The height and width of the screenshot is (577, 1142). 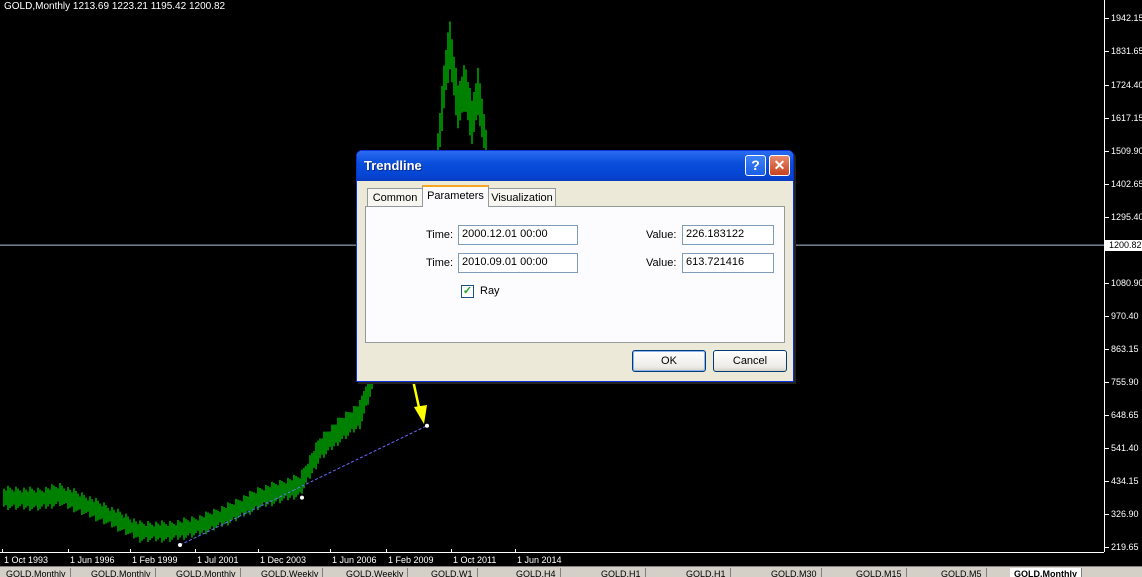 I want to click on x-tick-label: 1 Jul 2001, so click(x=218, y=560).